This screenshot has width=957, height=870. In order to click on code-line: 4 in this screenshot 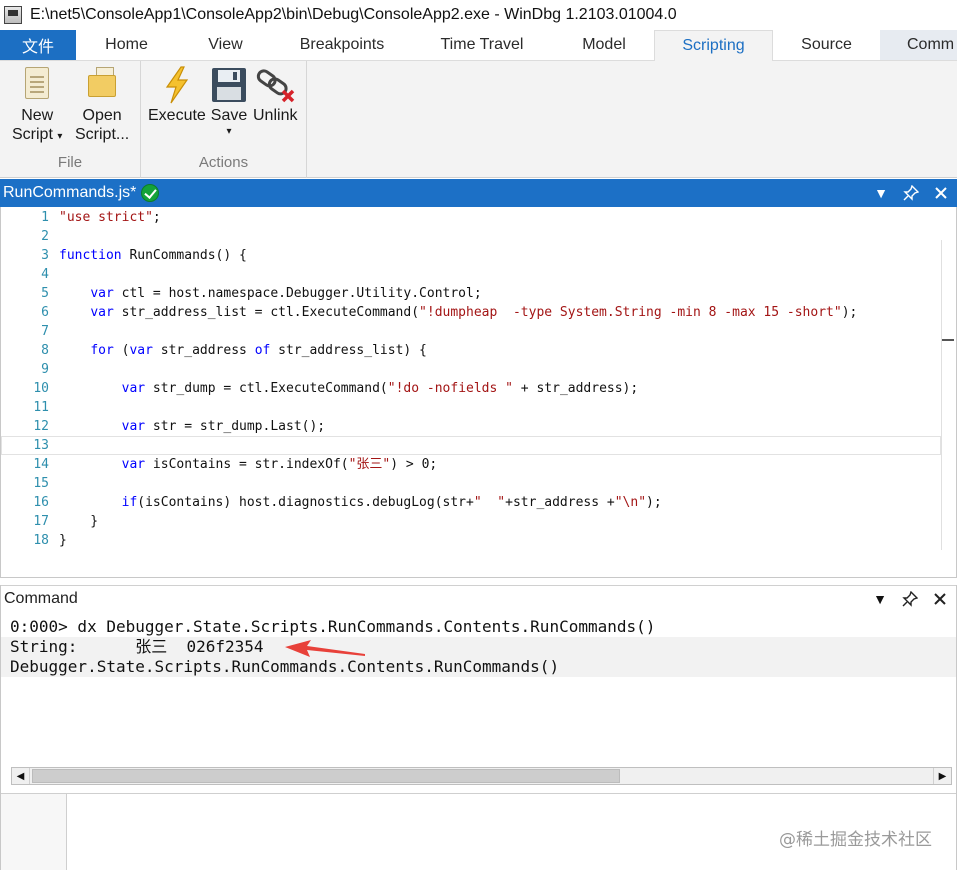, I will do `click(471, 274)`.